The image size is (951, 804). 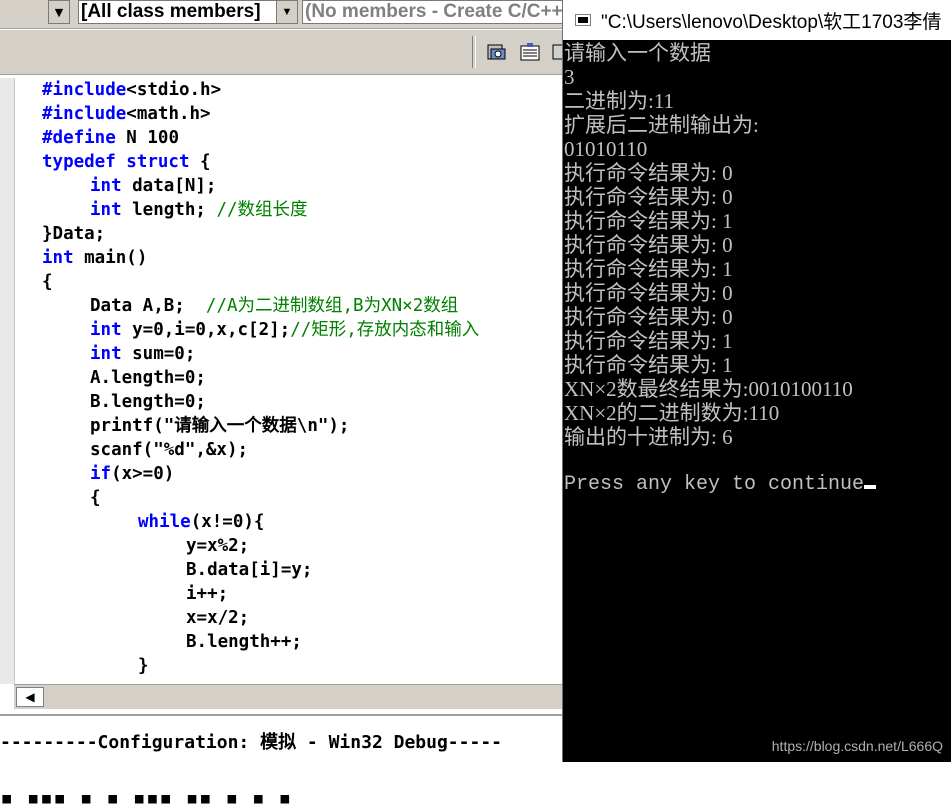 I want to click on code-line: Data A,B; //A为二进制数组,B为XN×2数组, so click(x=260, y=306).